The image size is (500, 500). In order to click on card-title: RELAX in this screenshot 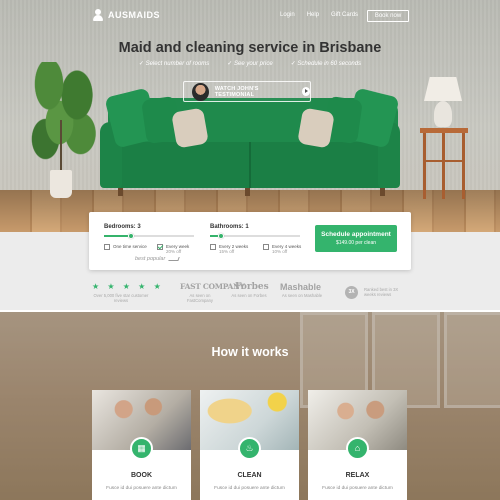, I will do `click(357, 475)`.